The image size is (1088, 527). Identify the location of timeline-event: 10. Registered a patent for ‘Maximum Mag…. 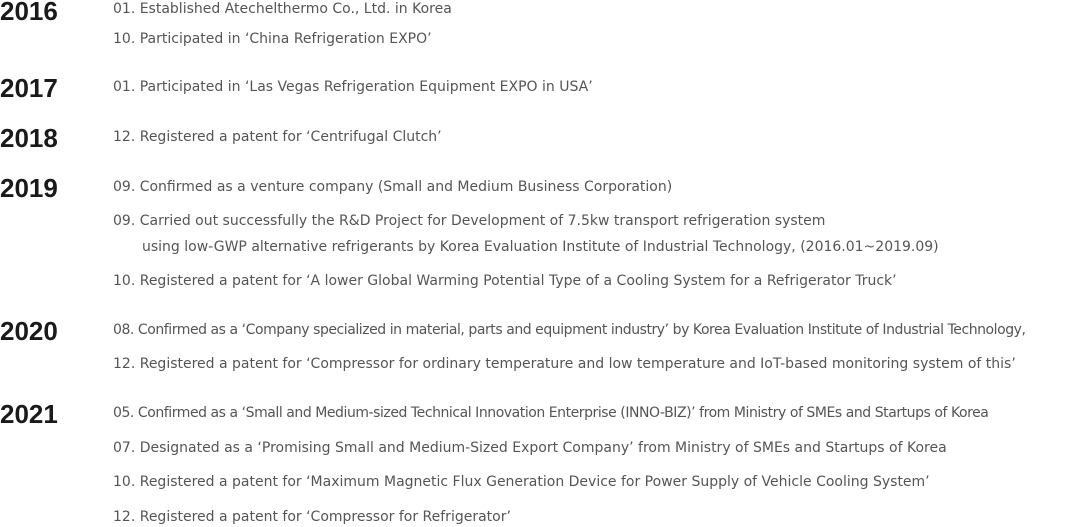
(521, 482).